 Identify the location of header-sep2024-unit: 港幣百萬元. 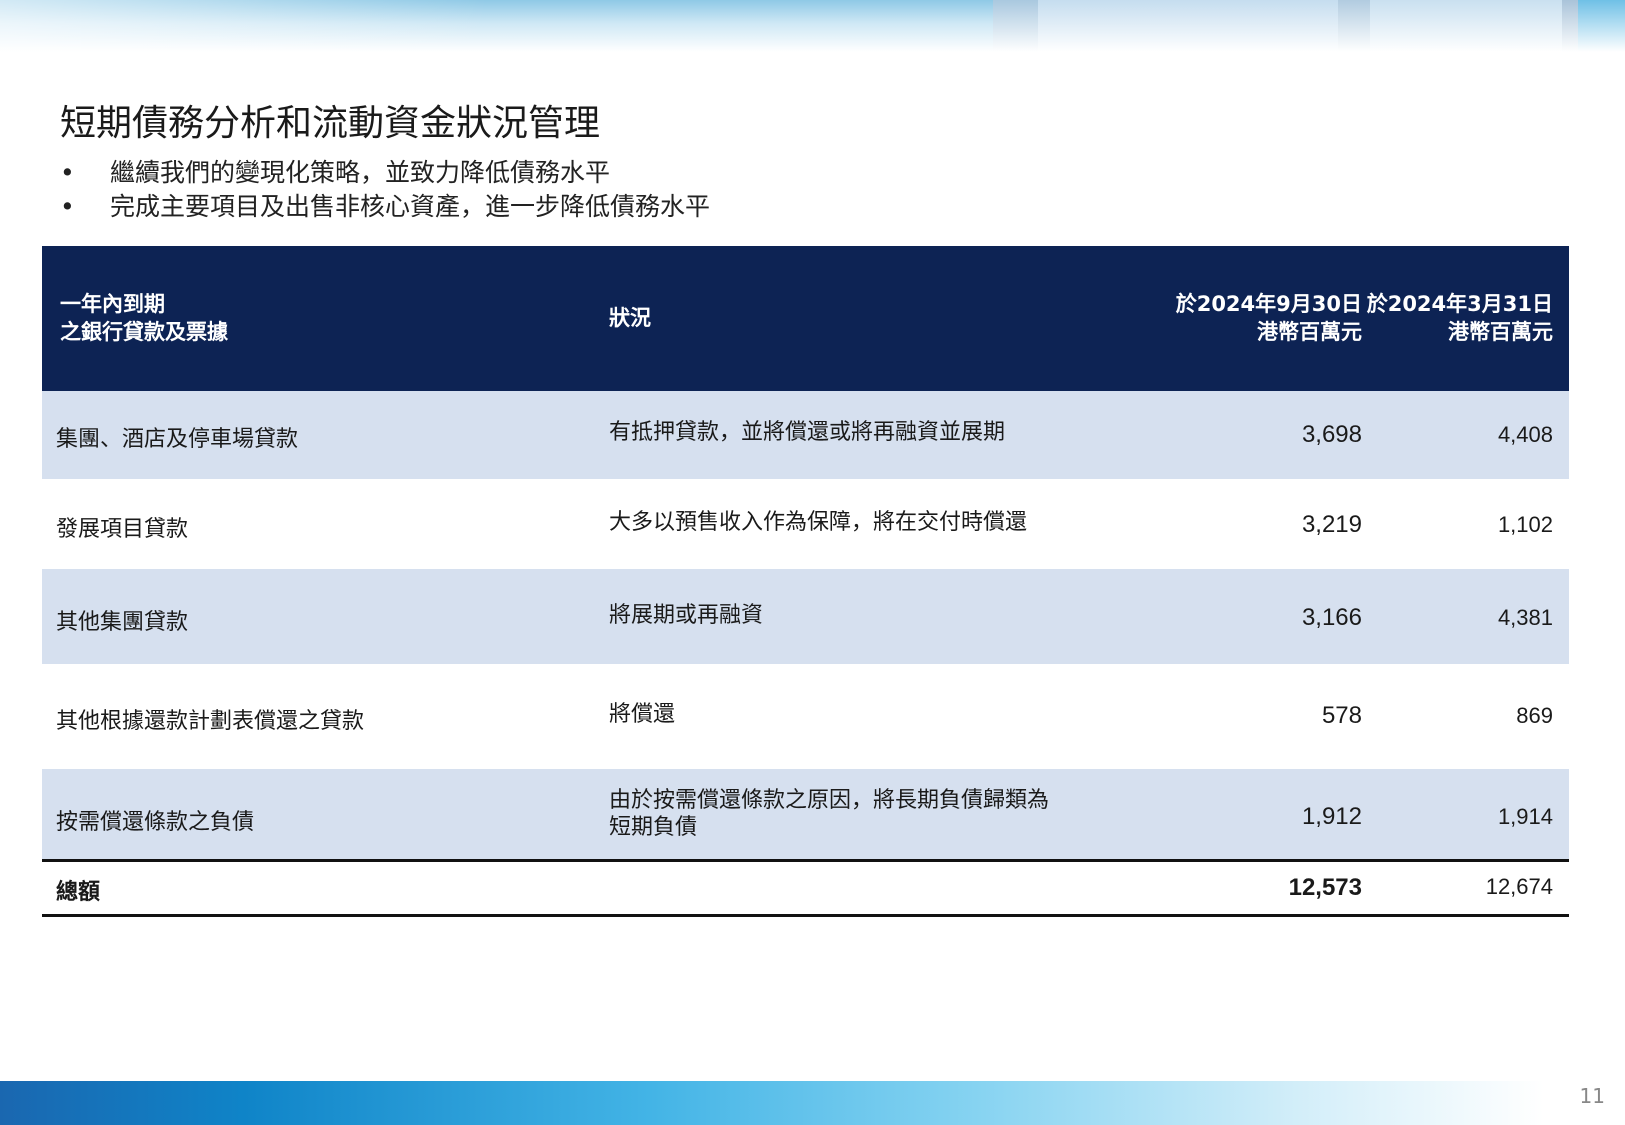
(1309, 332).